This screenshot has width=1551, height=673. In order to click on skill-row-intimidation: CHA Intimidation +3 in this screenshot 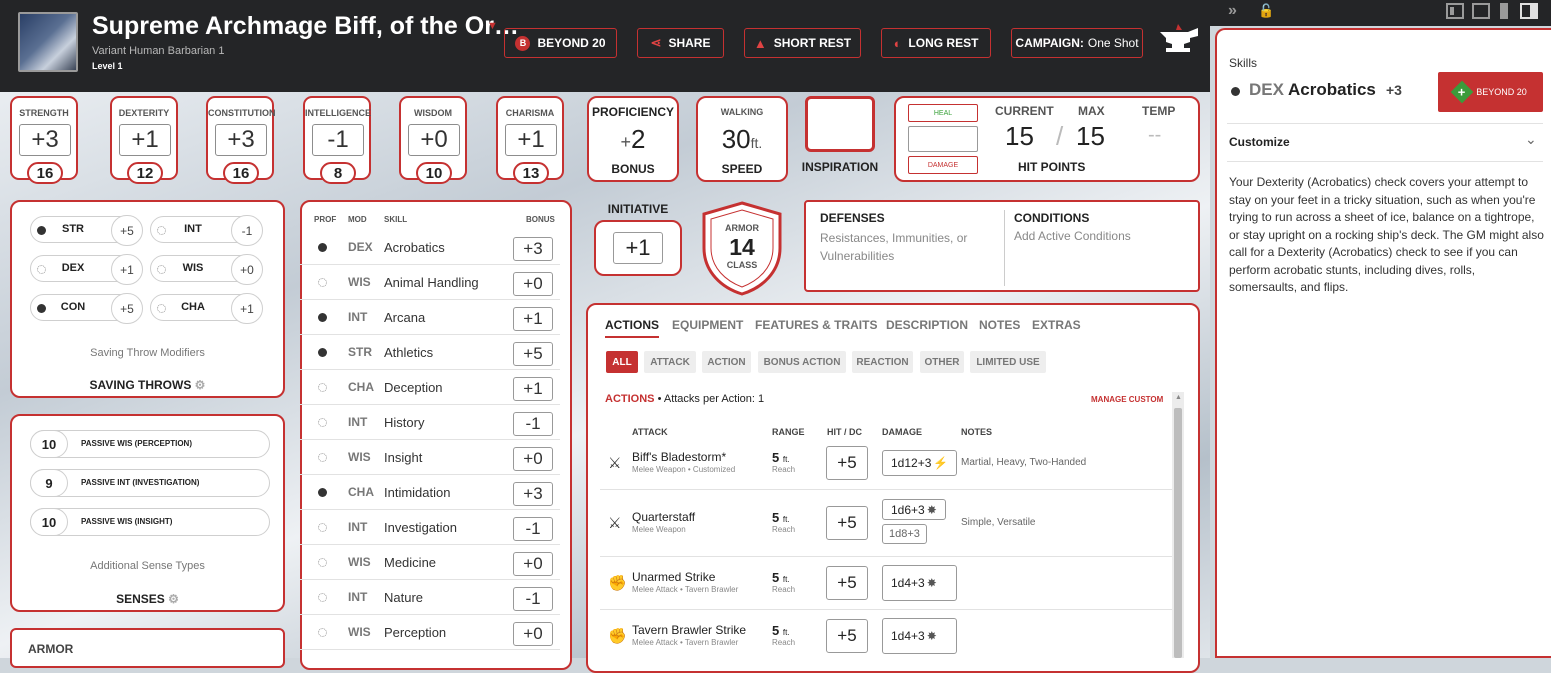, I will do `click(430, 492)`.